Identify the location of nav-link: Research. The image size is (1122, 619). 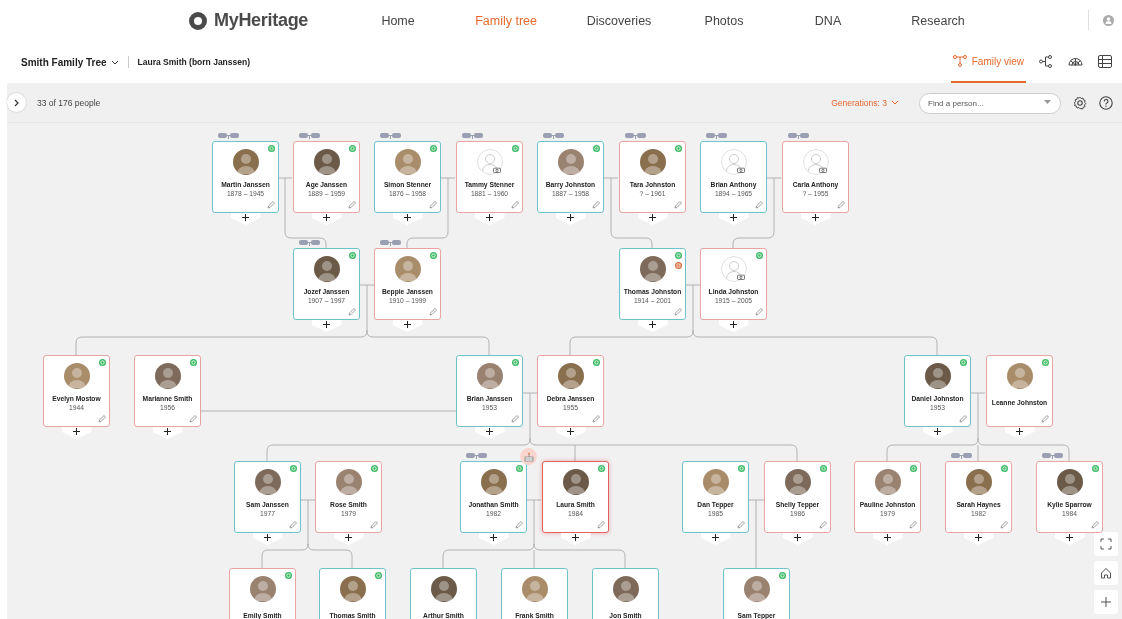
(938, 20).